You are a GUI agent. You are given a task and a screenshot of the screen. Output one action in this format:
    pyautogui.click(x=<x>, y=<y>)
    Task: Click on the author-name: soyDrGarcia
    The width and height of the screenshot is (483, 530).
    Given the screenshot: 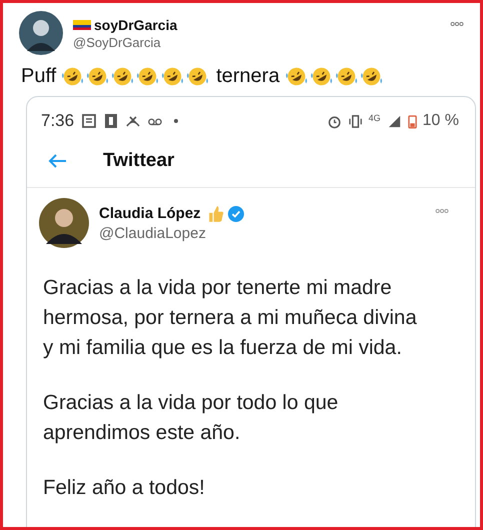 What is the action you would take?
    pyautogui.click(x=136, y=24)
    